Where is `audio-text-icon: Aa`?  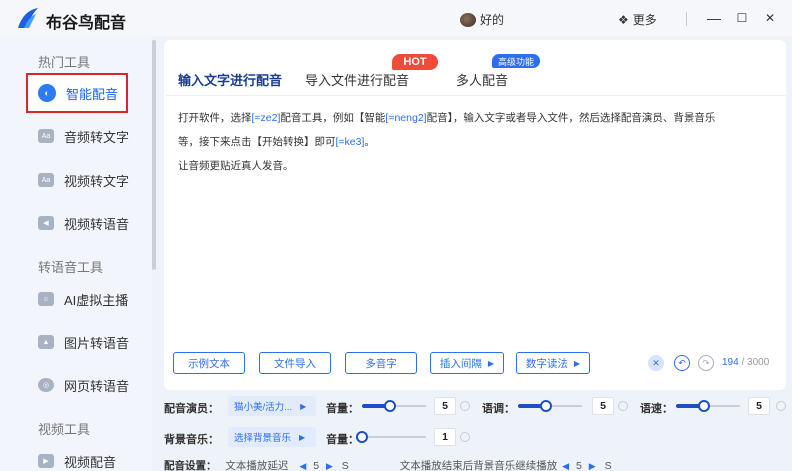 audio-text-icon: Aa is located at coordinates (46, 136).